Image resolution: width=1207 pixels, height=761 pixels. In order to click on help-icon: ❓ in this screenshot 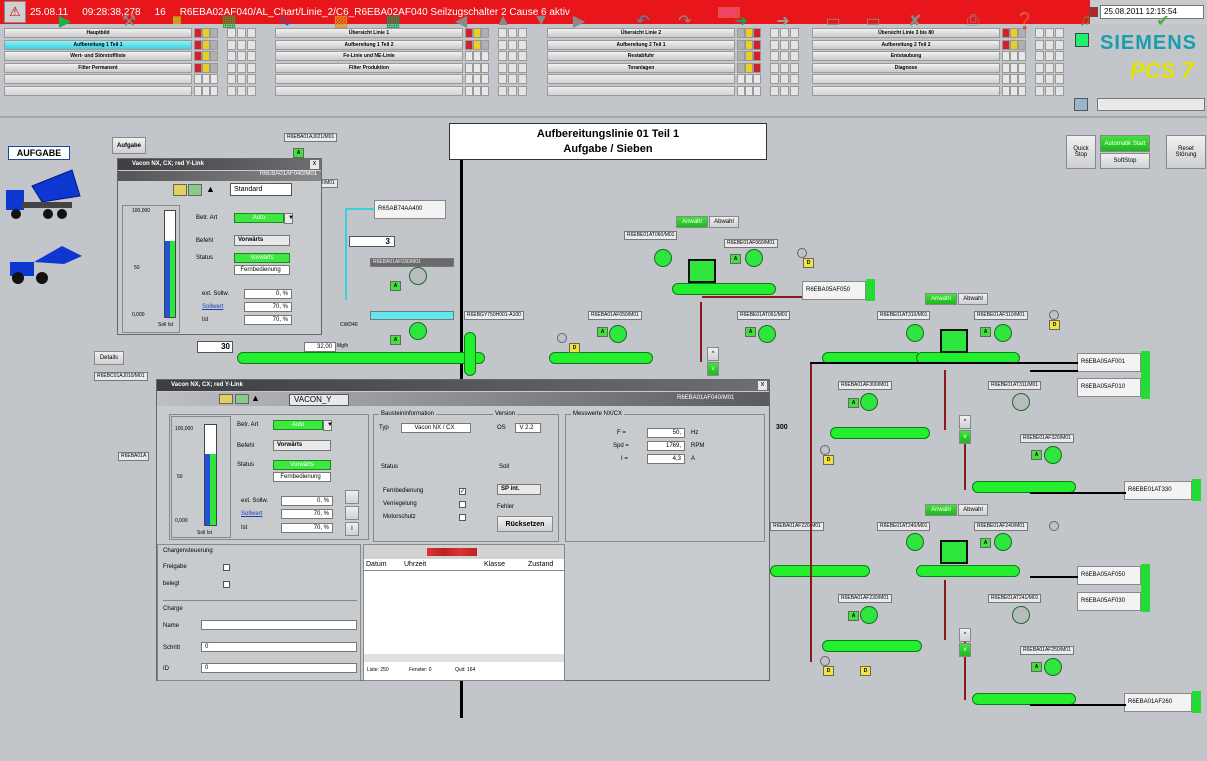, I will do `click(1025, 21)`.